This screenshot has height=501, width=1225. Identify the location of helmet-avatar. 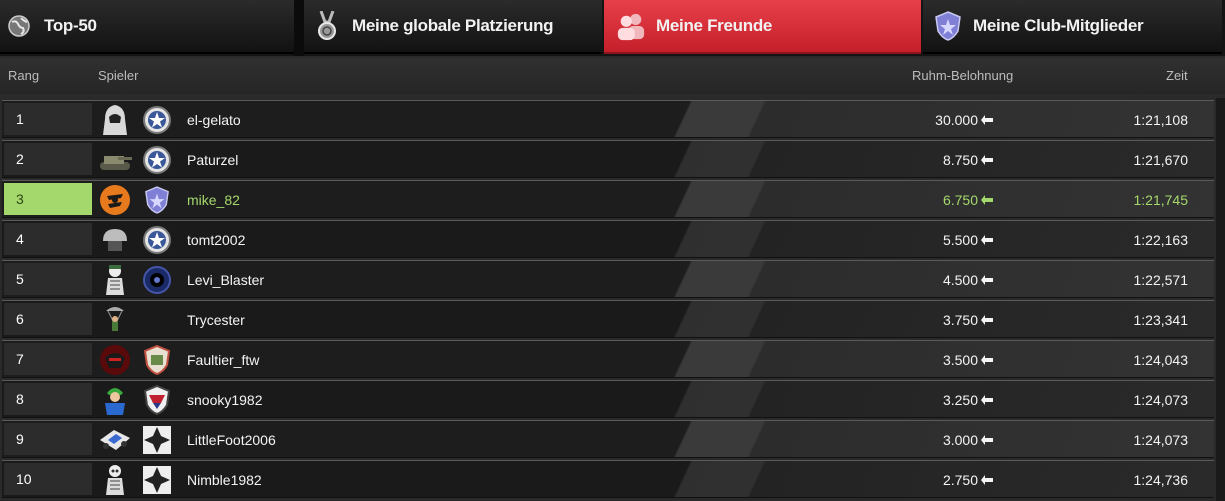
(115, 240).